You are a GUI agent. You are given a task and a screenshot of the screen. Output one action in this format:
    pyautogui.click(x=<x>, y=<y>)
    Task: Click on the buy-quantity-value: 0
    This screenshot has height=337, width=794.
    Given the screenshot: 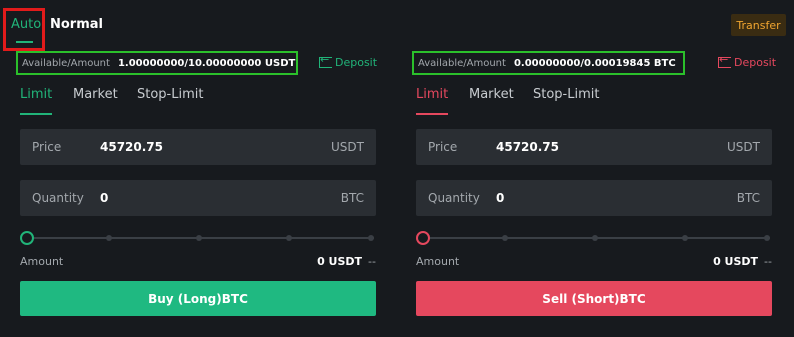 What is the action you would take?
    pyautogui.click(x=104, y=198)
    